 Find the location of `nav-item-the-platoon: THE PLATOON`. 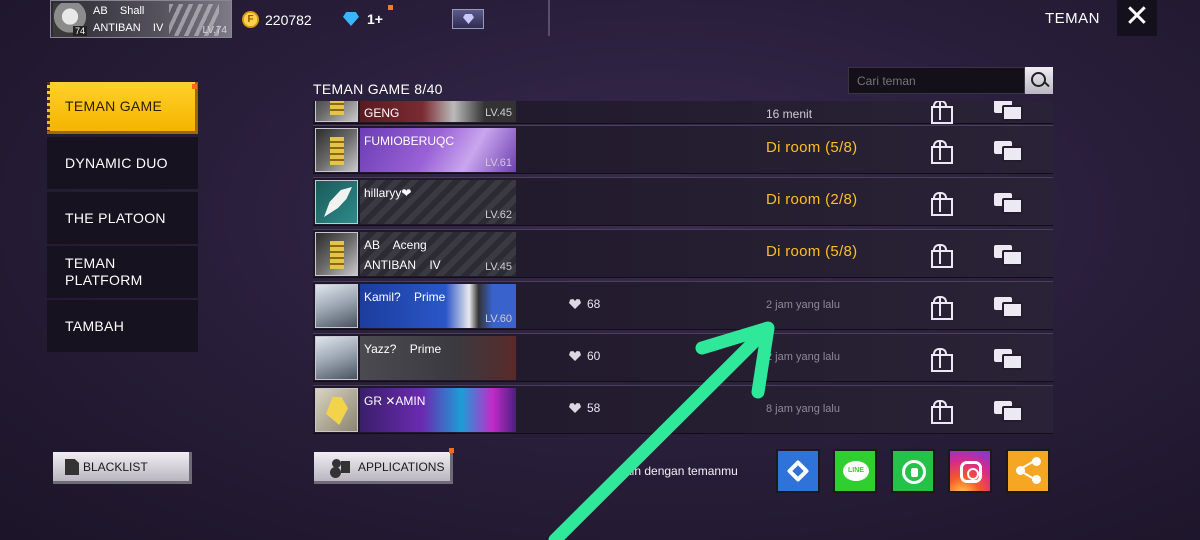

nav-item-the-platoon: THE PLATOON is located at coordinates (122, 218).